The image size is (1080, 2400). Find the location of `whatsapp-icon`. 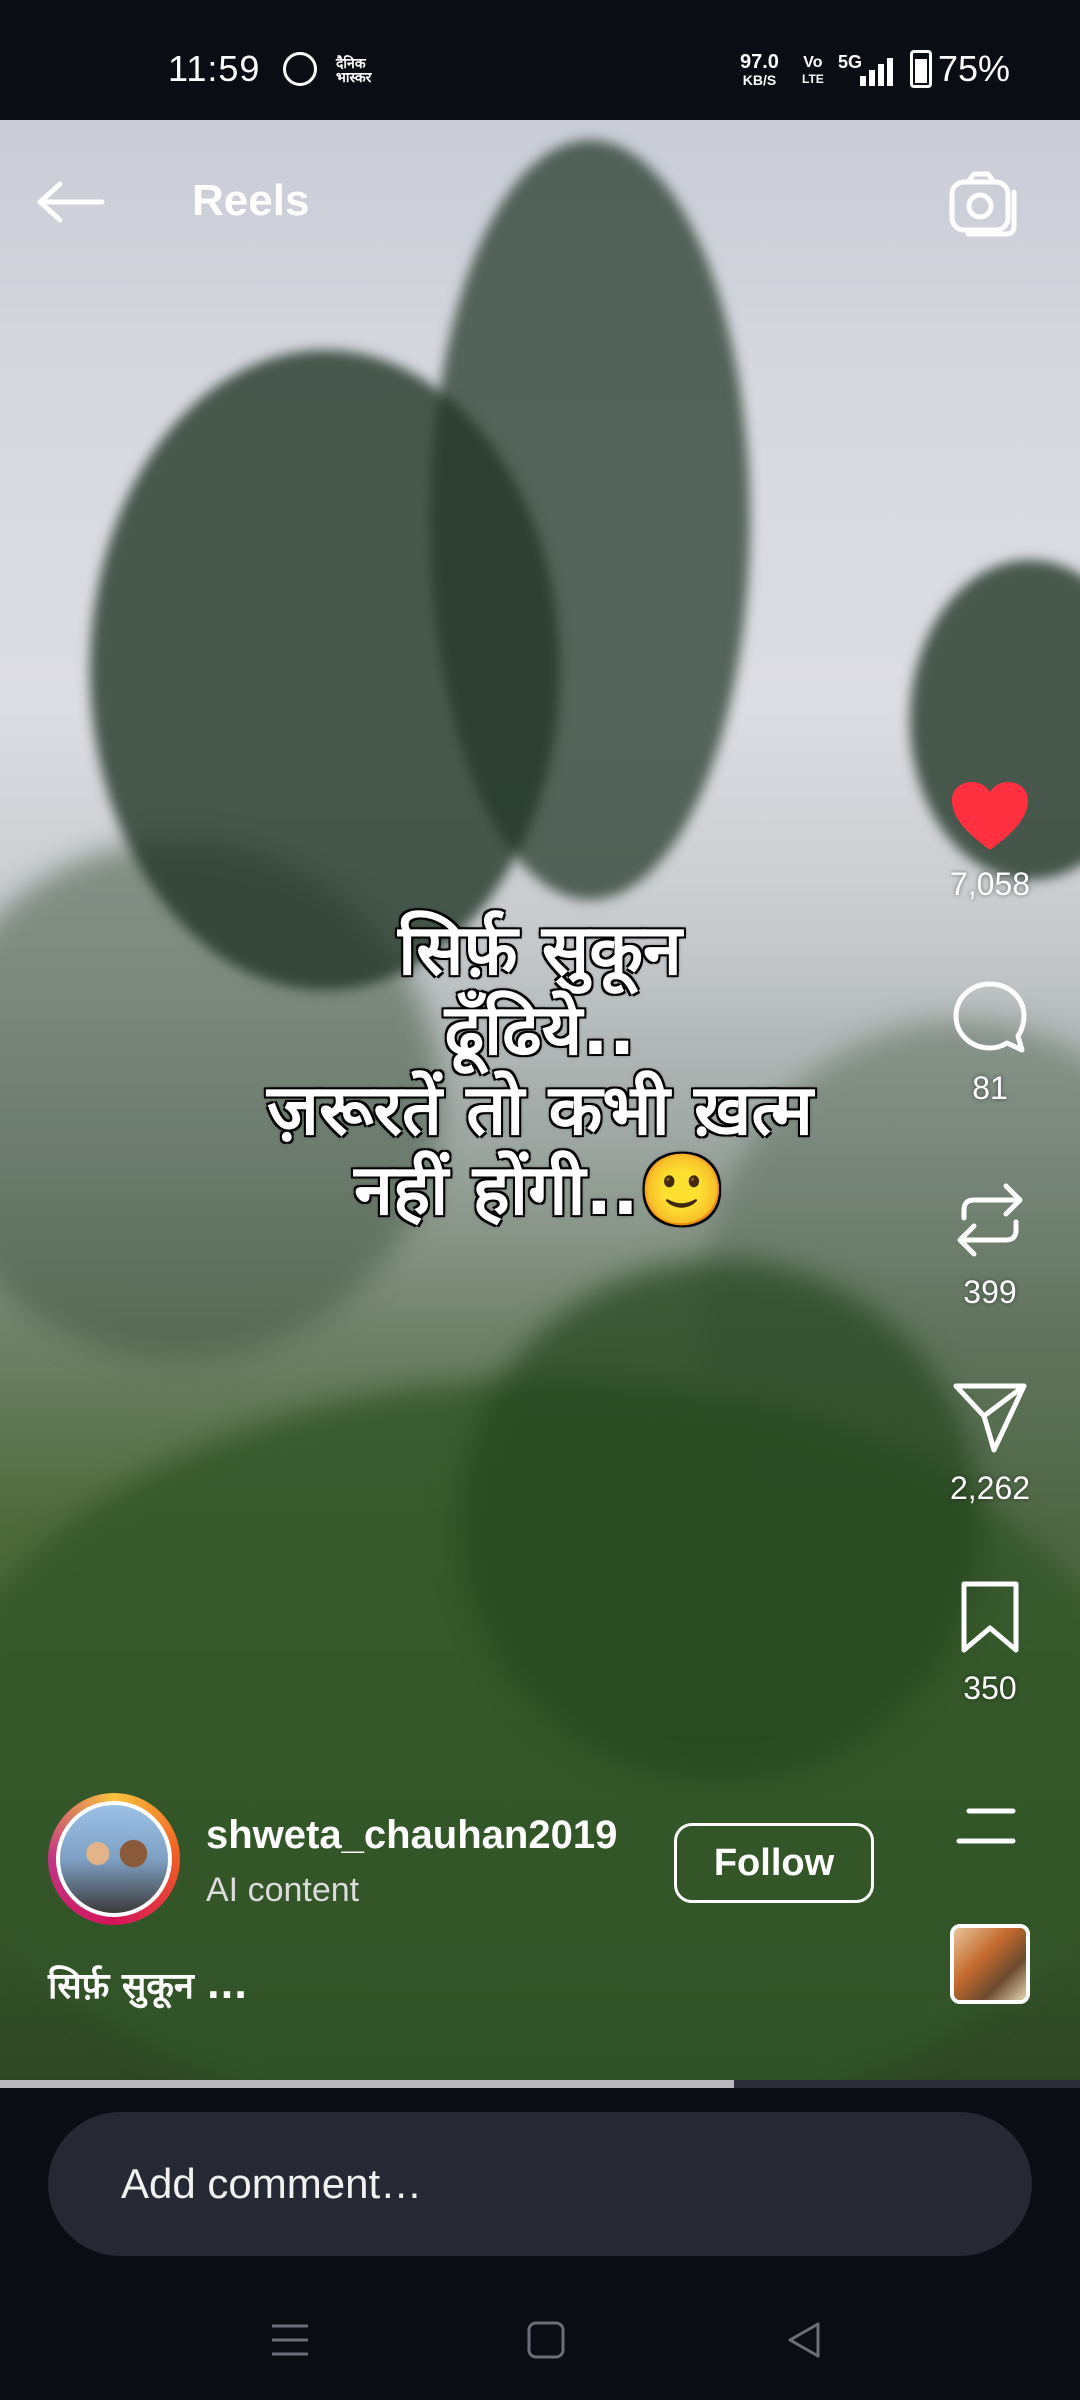

whatsapp-icon is located at coordinates (300, 69).